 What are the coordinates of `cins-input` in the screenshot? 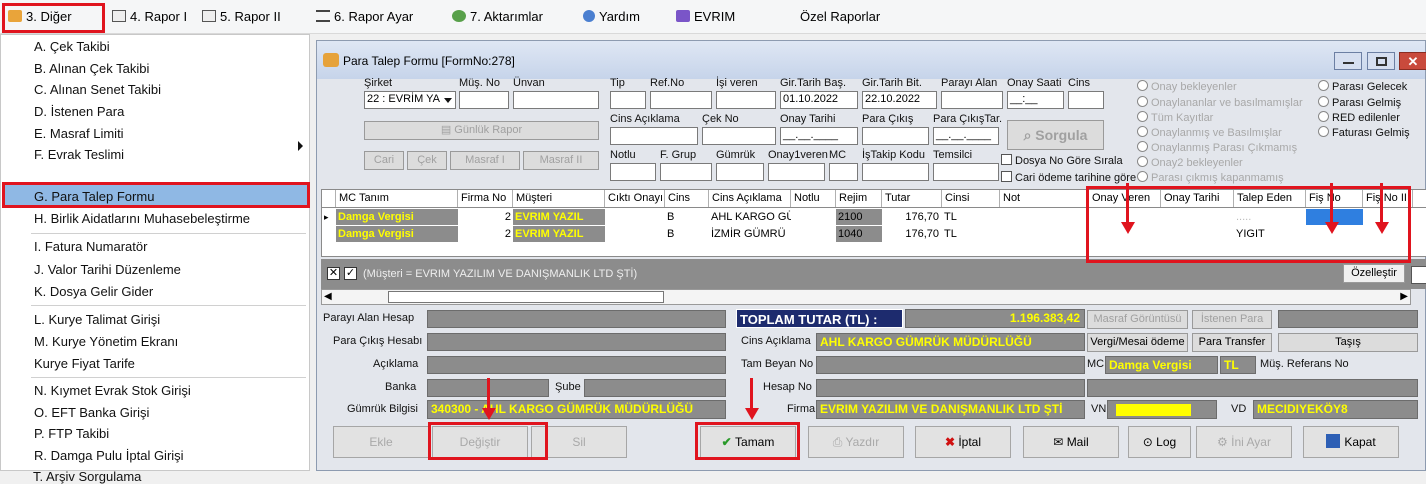 It's located at (1086, 100).